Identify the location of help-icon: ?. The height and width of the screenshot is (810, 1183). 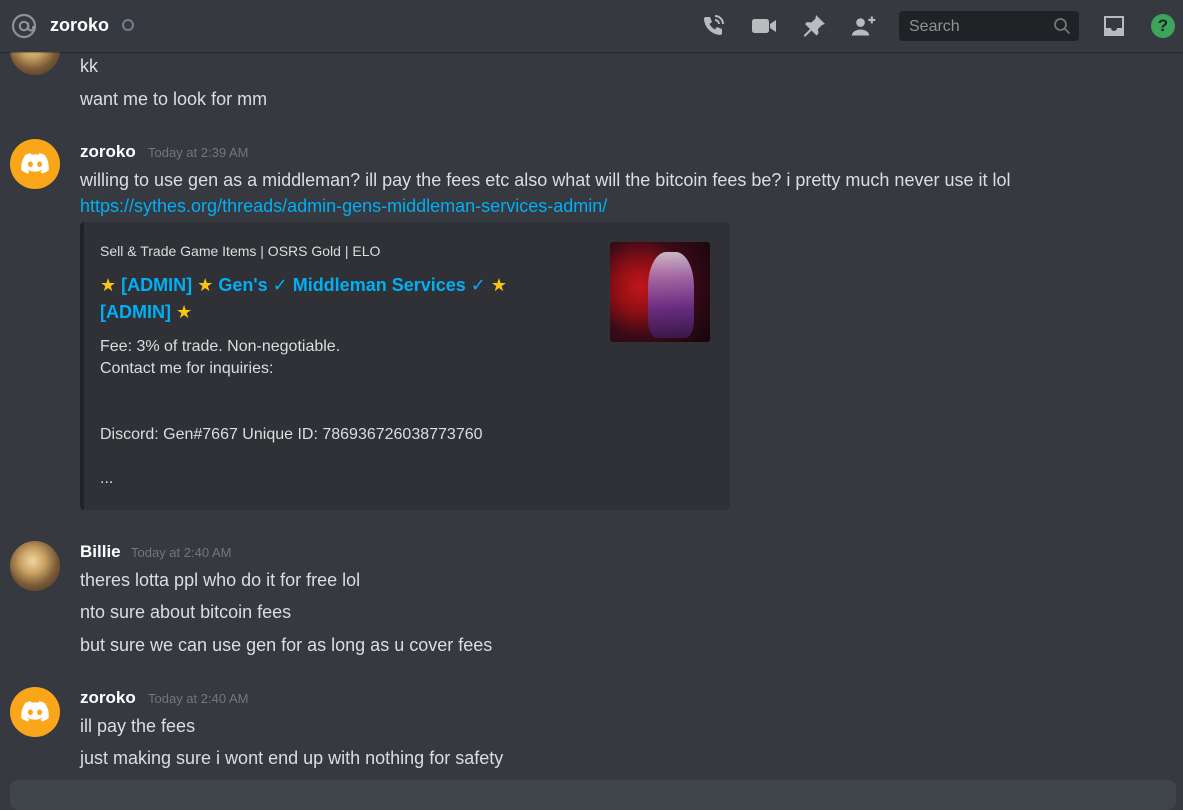
(1163, 26).